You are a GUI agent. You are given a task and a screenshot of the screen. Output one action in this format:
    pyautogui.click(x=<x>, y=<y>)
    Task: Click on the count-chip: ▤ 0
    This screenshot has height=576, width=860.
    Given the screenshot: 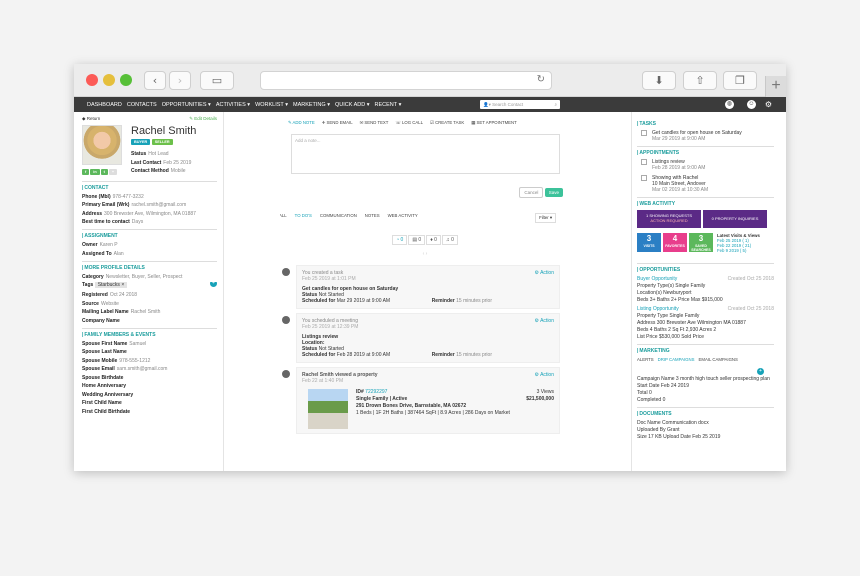 What is the action you would take?
    pyautogui.click(x=417, y=240)
    